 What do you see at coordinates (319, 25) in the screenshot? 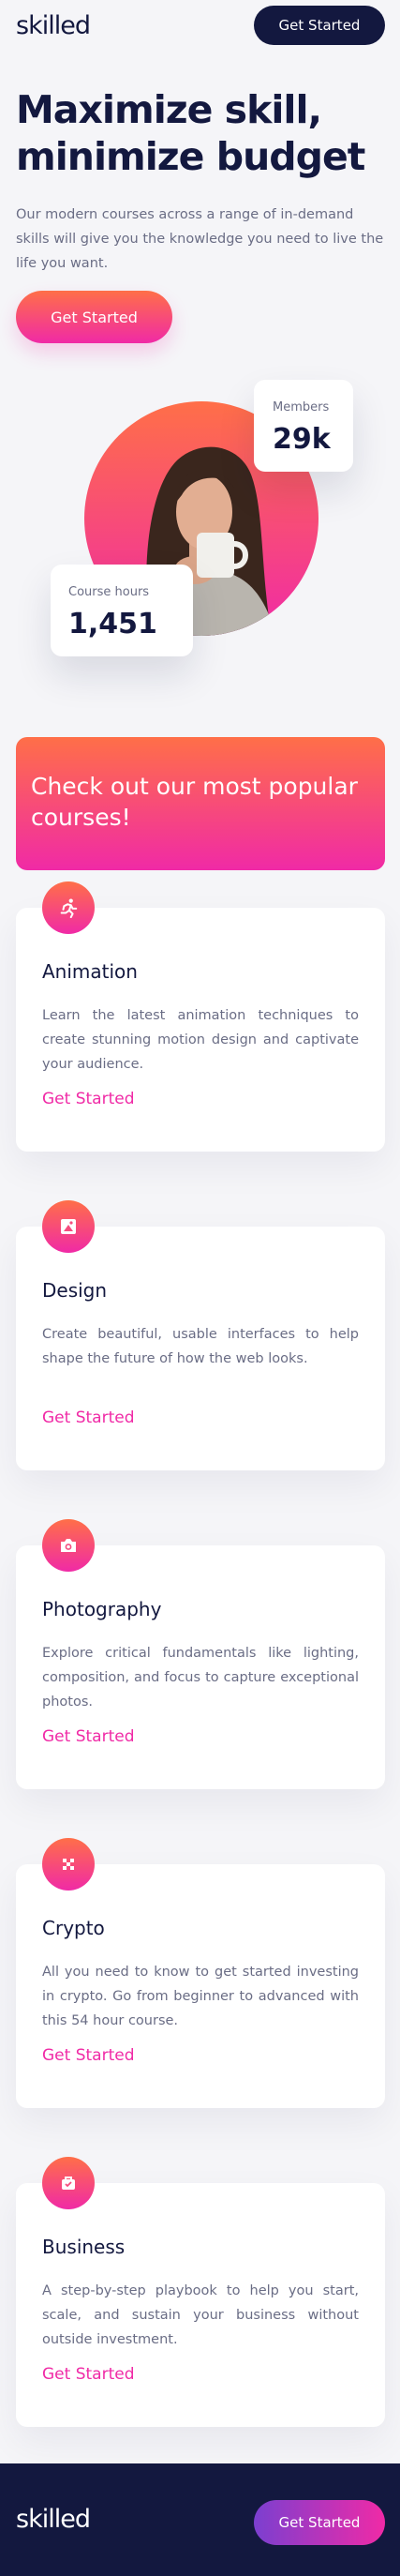
I see `header-get-started-button: Get Started` at bounding box center [319, 25].